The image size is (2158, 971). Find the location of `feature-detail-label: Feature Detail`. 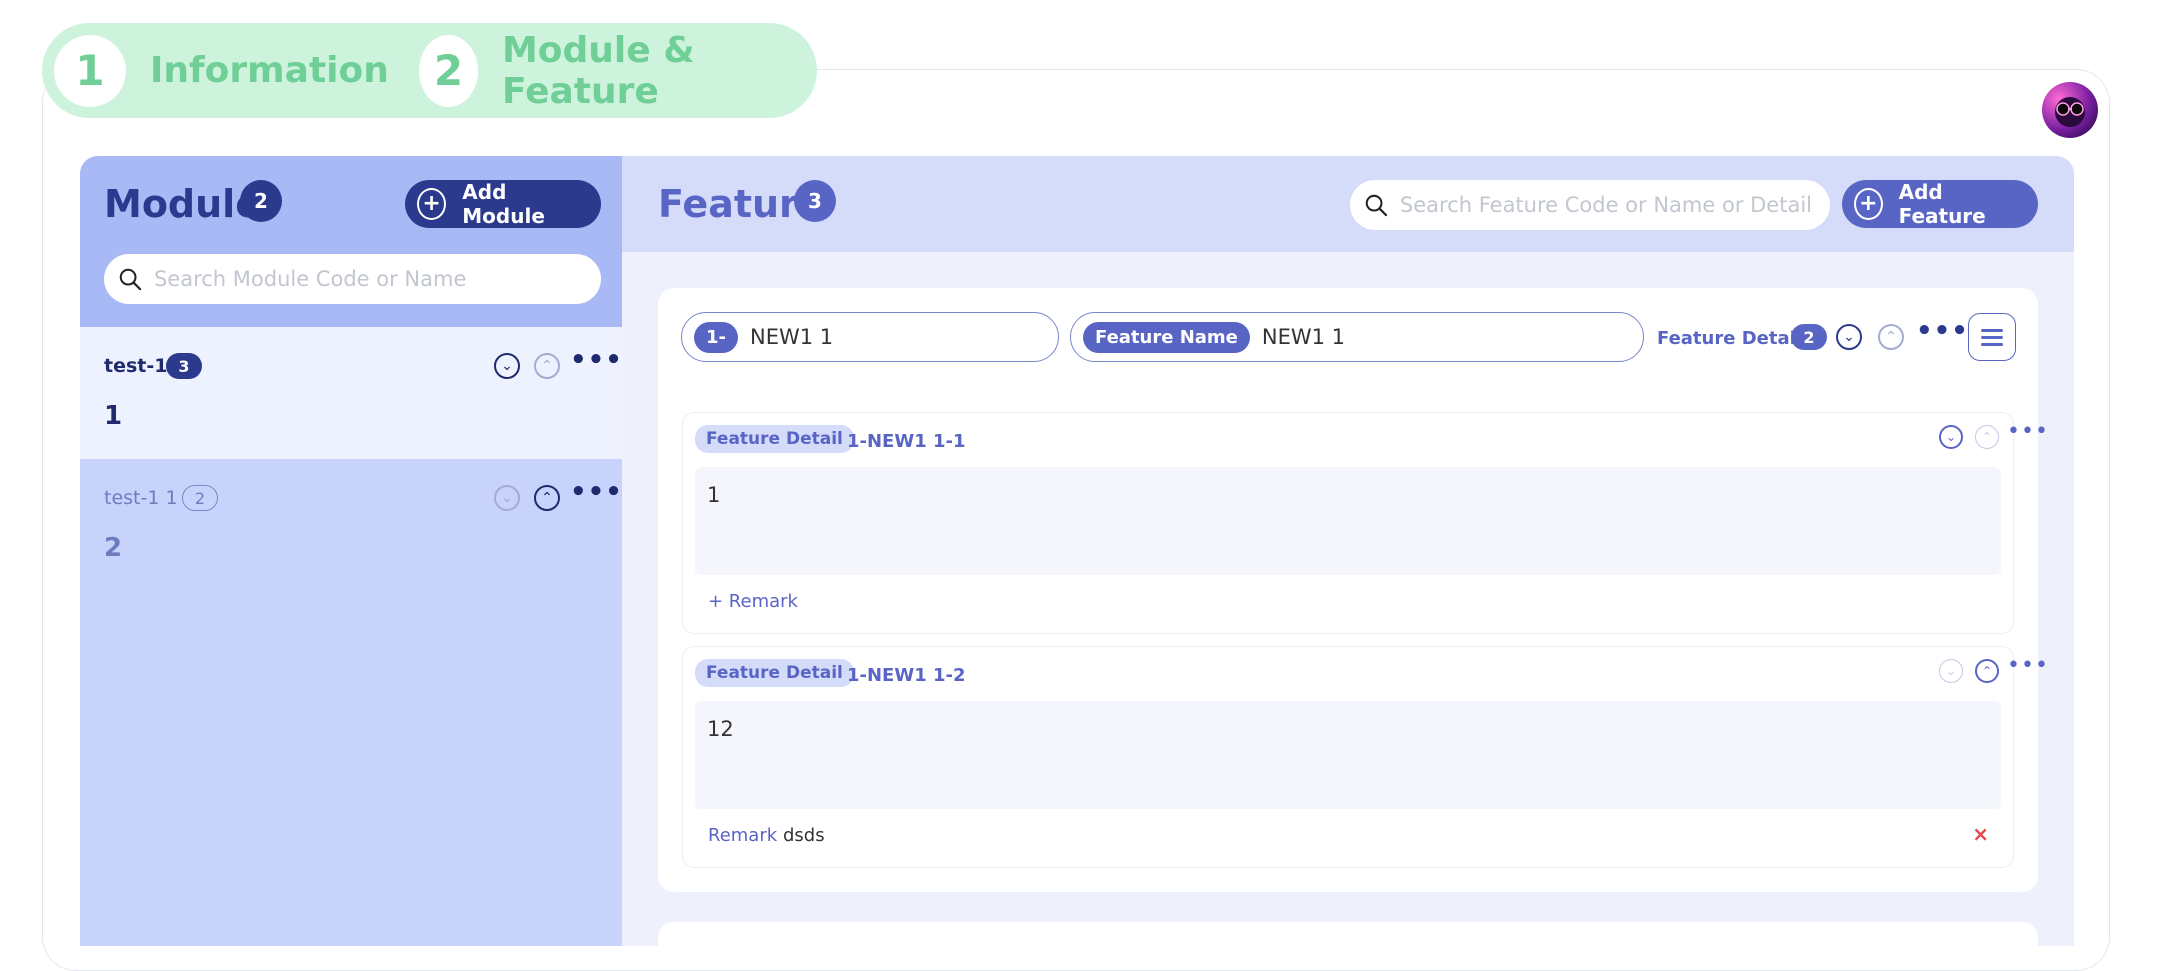

feature-detail-label: Feature Detail is located at coordinates (1729, 338).